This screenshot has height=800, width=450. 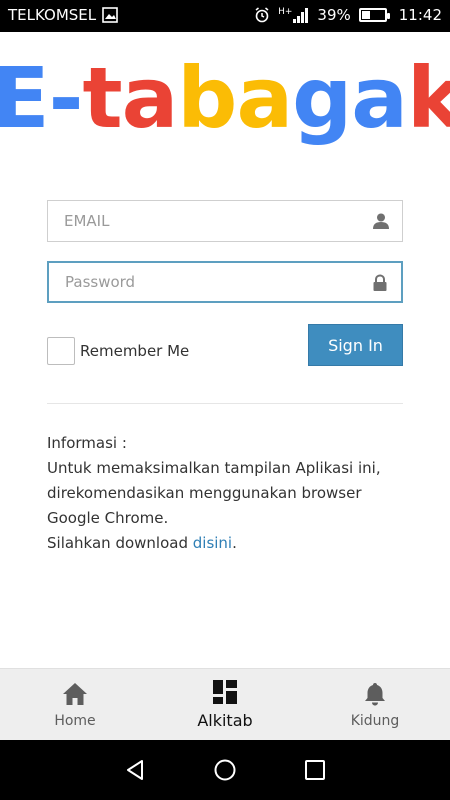 What do you see at coordinates (225, 403) in the screenshot?
I see `divider` at bounding box center [225, 403].